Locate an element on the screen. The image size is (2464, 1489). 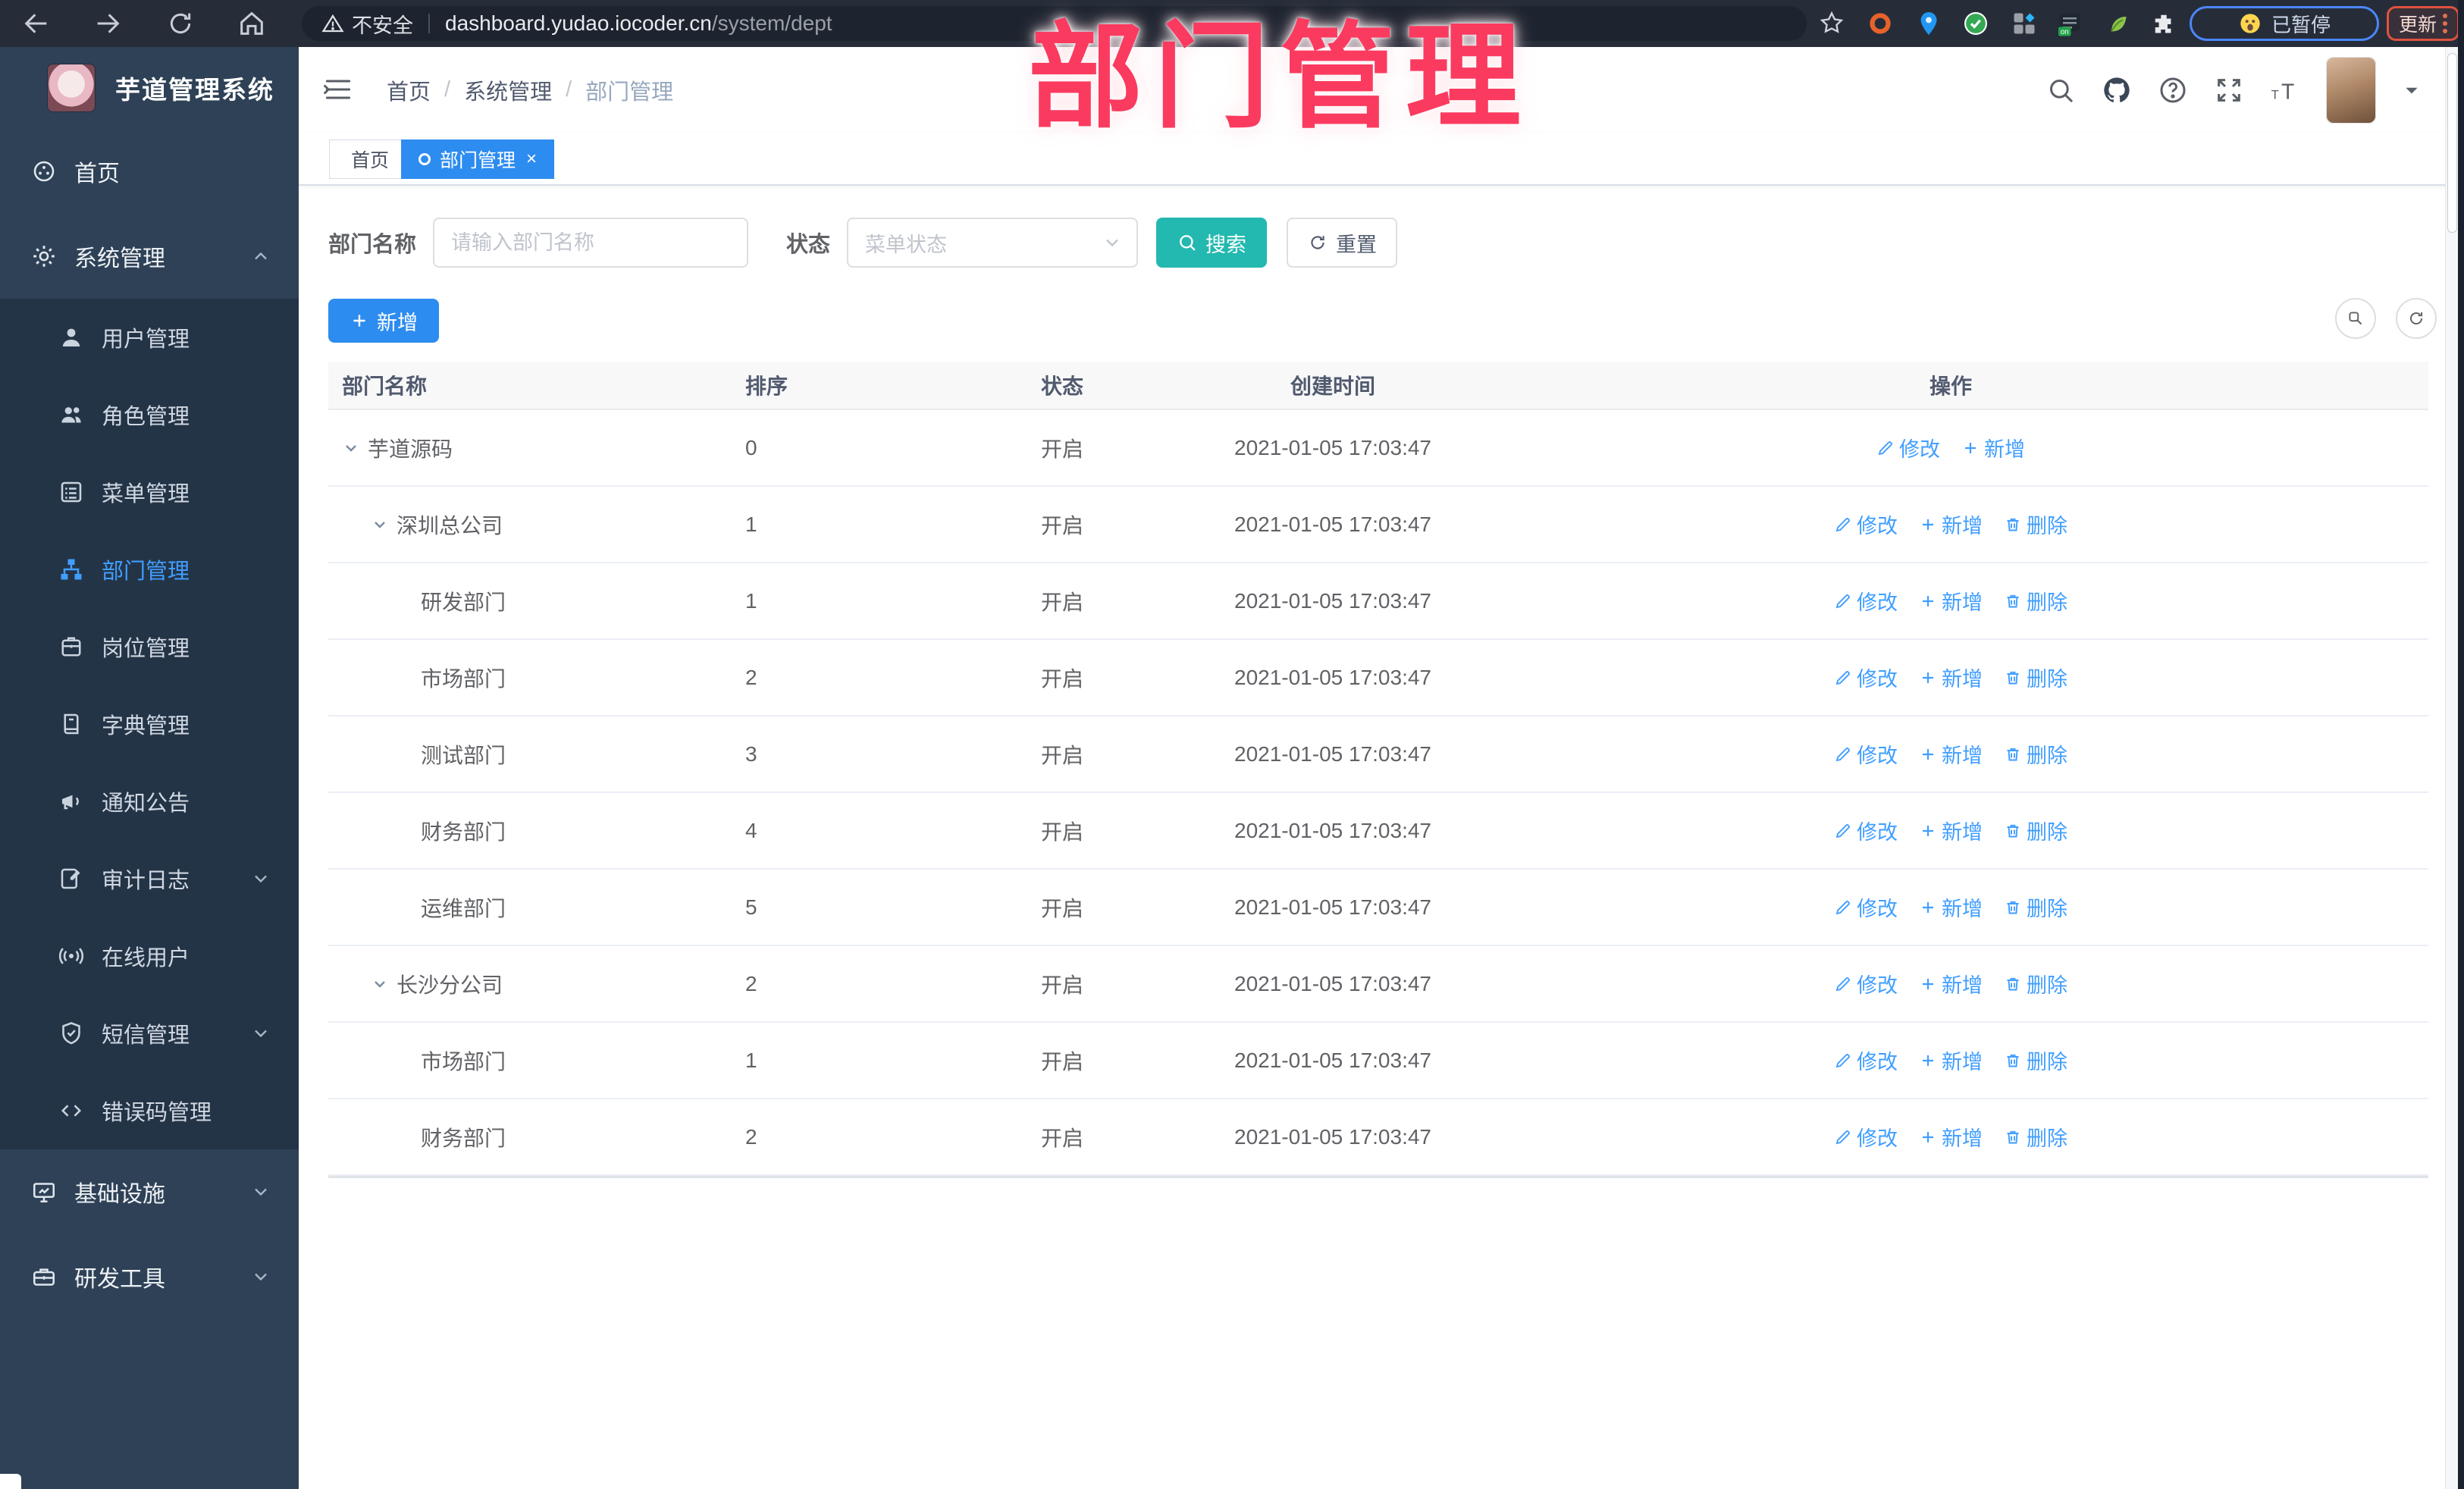
sidebar-item-user: 用户管理 is located at coordinates (150, 338).